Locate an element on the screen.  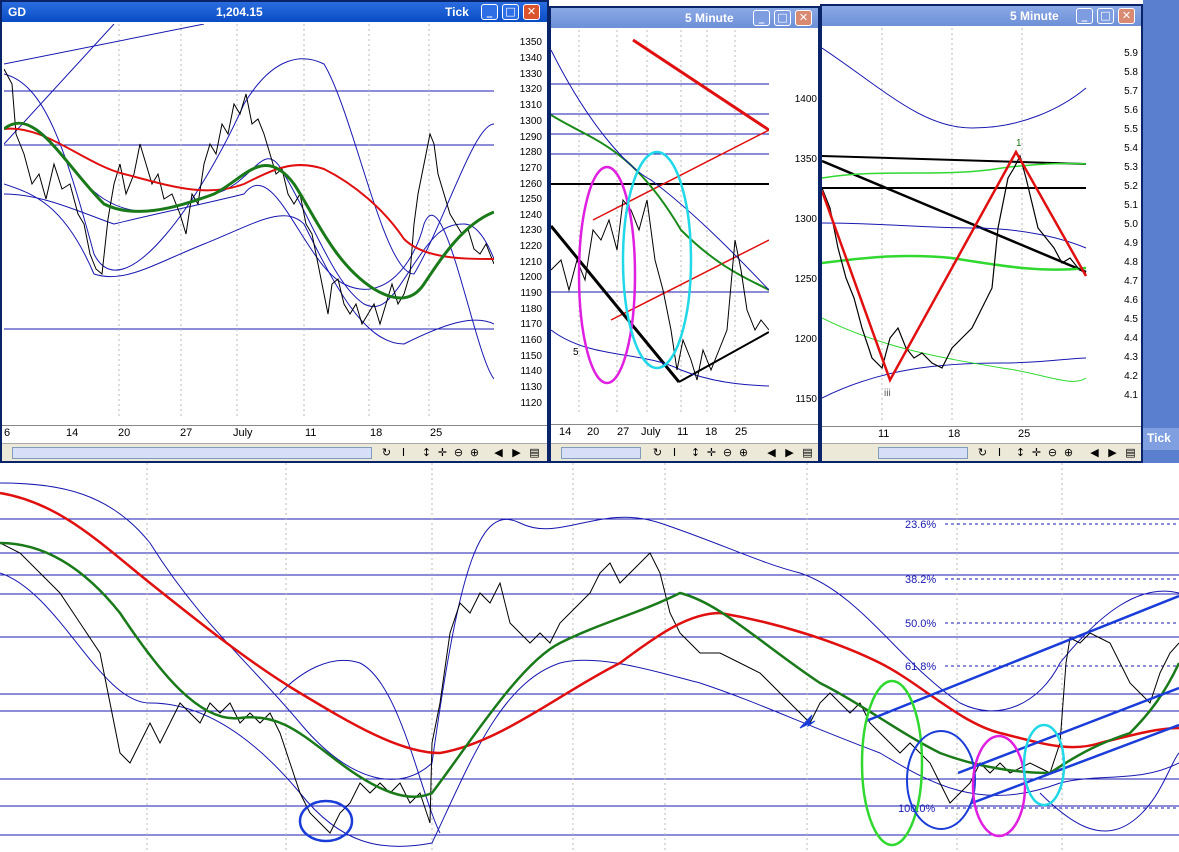
y-tick: 1340 is located at coordinates (530, 58).